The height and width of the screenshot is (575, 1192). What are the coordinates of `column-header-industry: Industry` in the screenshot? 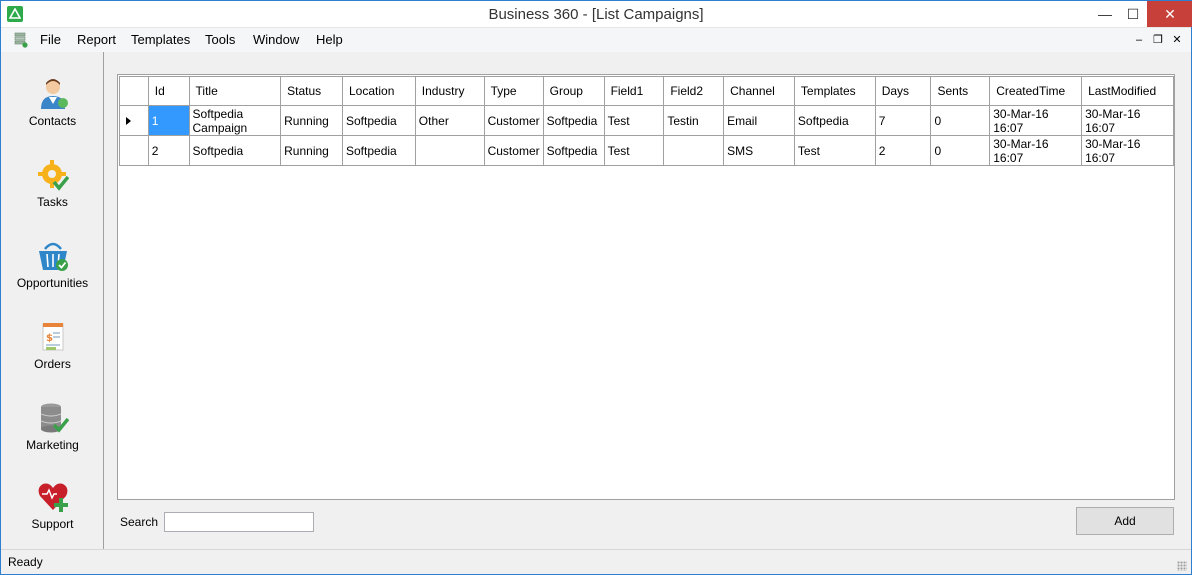 It's located at (449, 91).